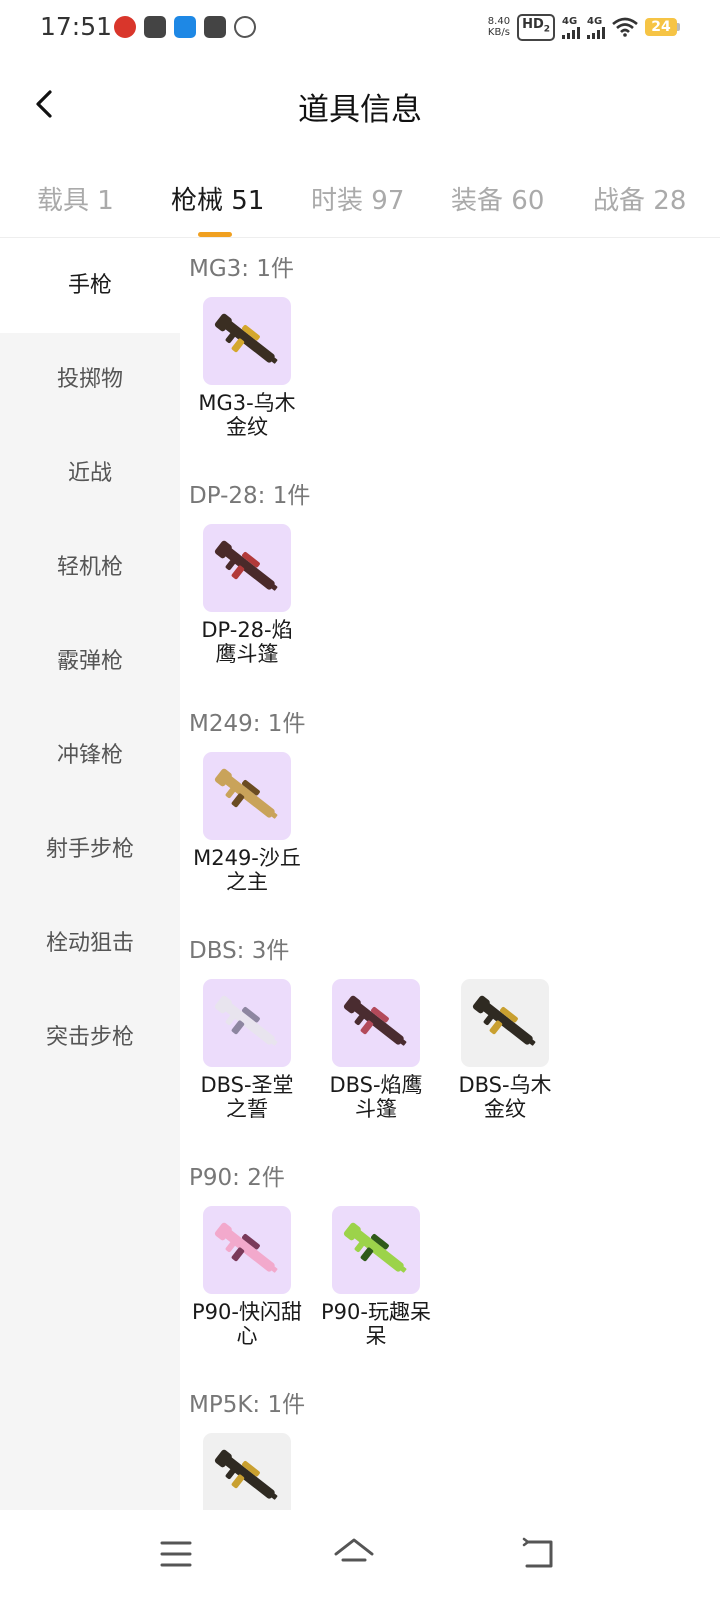 The width and height of the screenshot is (720, 1600). Describe the element at coordinates (498, 33) in the screenshot. I see `network-speed-unit: KB/s` at that location.